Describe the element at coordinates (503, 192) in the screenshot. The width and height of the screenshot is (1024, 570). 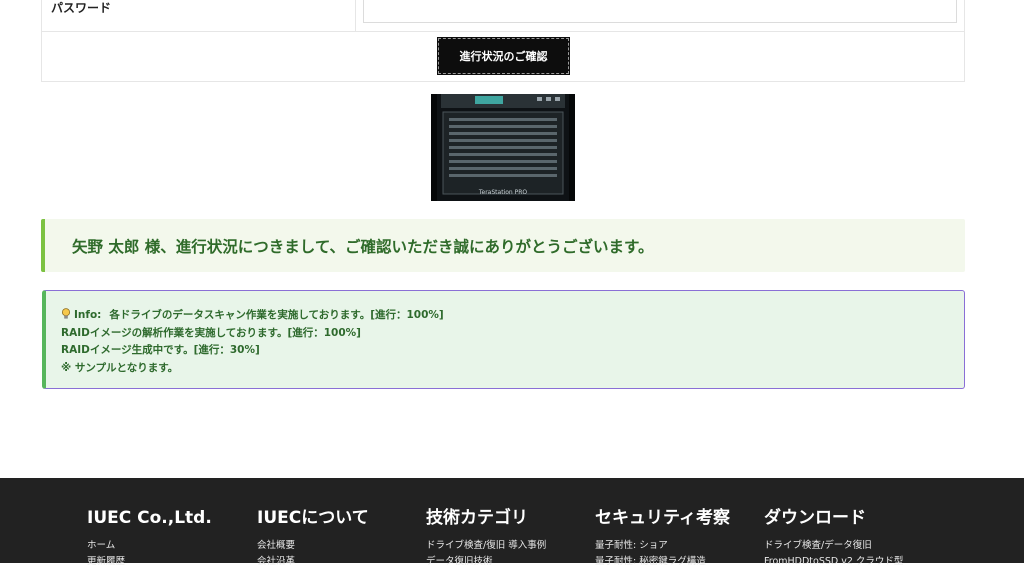
I see `product-brand-text: TeraStation PRO` at that location.